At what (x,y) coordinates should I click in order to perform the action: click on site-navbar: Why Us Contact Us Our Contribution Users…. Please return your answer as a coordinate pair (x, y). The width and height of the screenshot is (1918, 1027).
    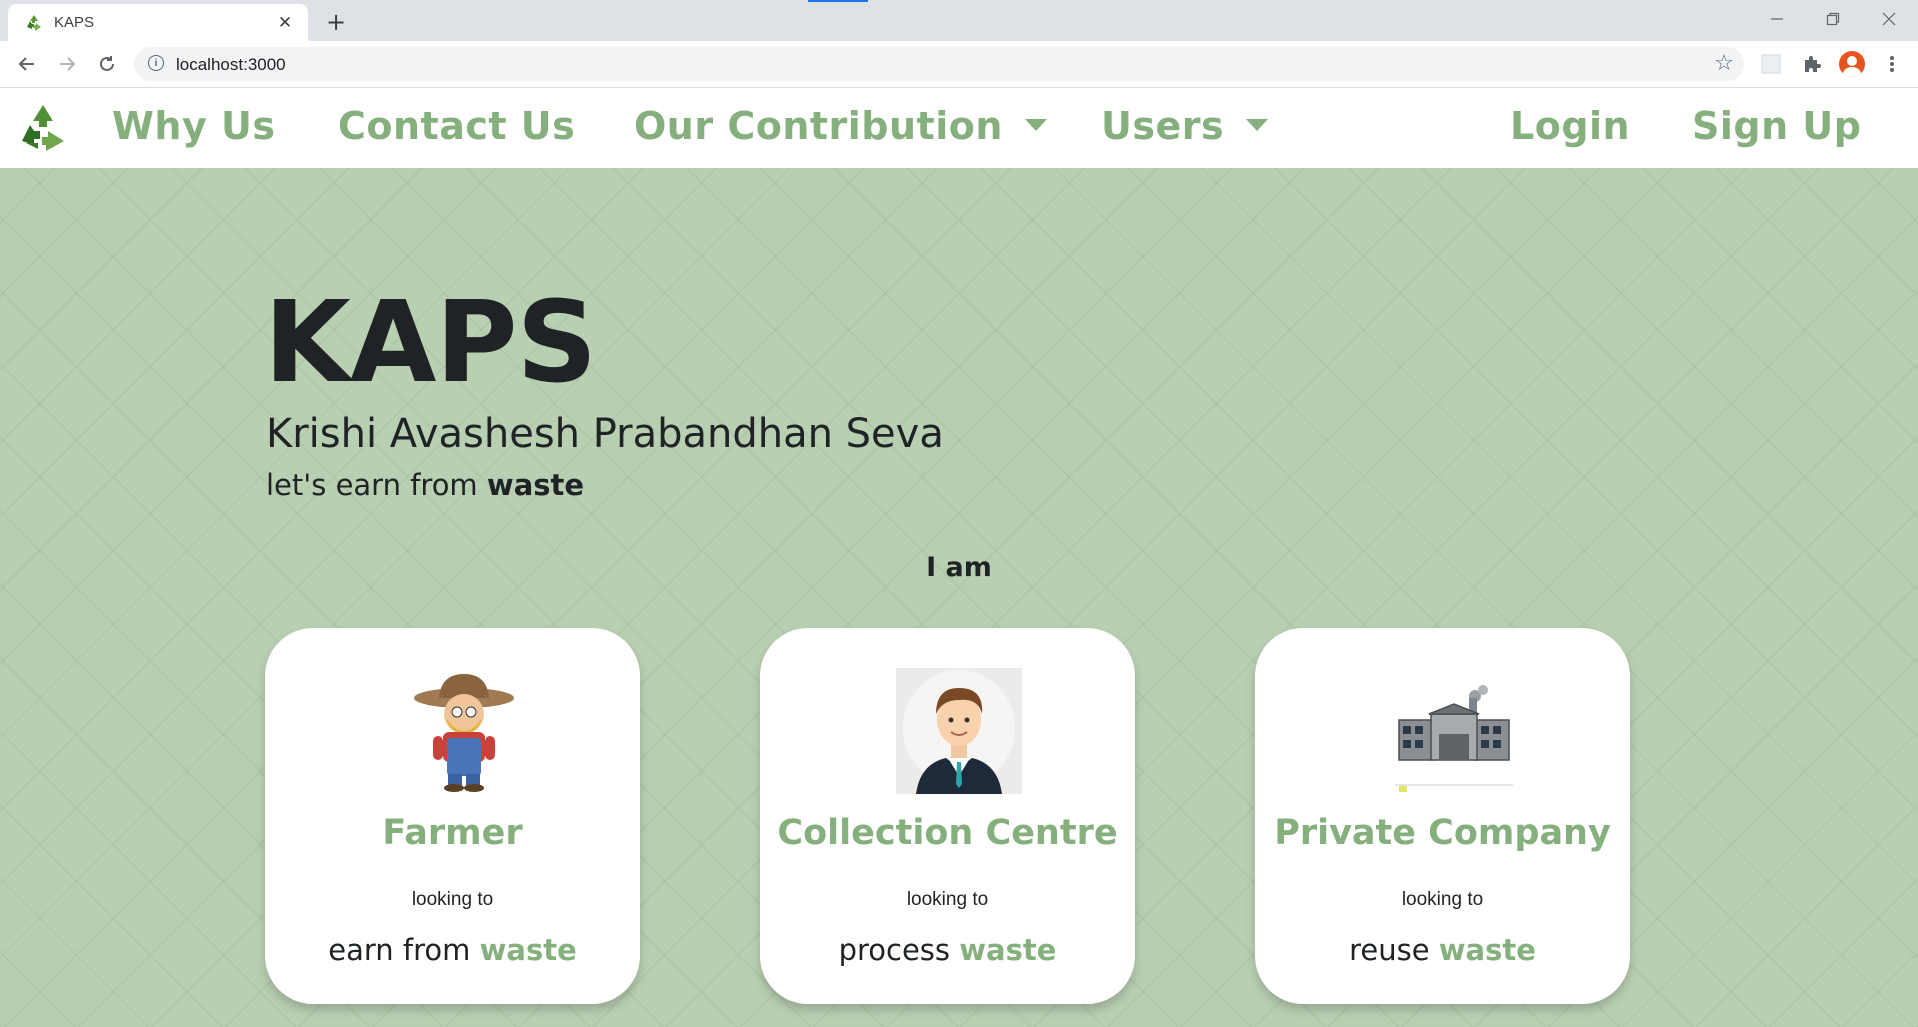
    Looking at the image, I should click on (959, 128).